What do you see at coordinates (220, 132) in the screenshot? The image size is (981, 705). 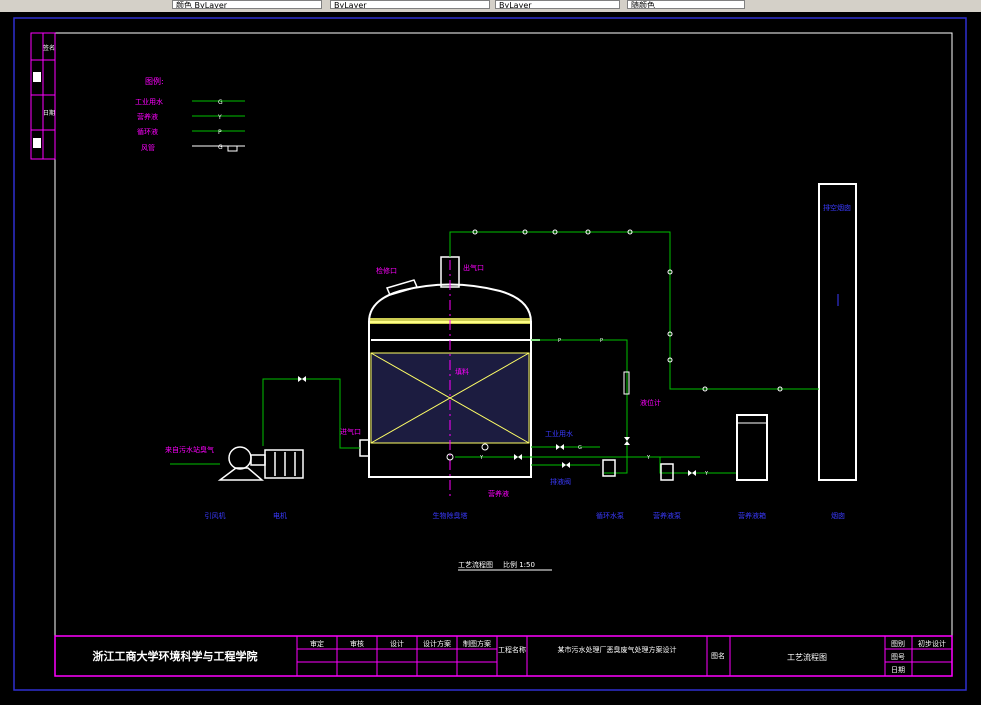 I see `legend-symbol-3: P` at bounding box center [220, 132].